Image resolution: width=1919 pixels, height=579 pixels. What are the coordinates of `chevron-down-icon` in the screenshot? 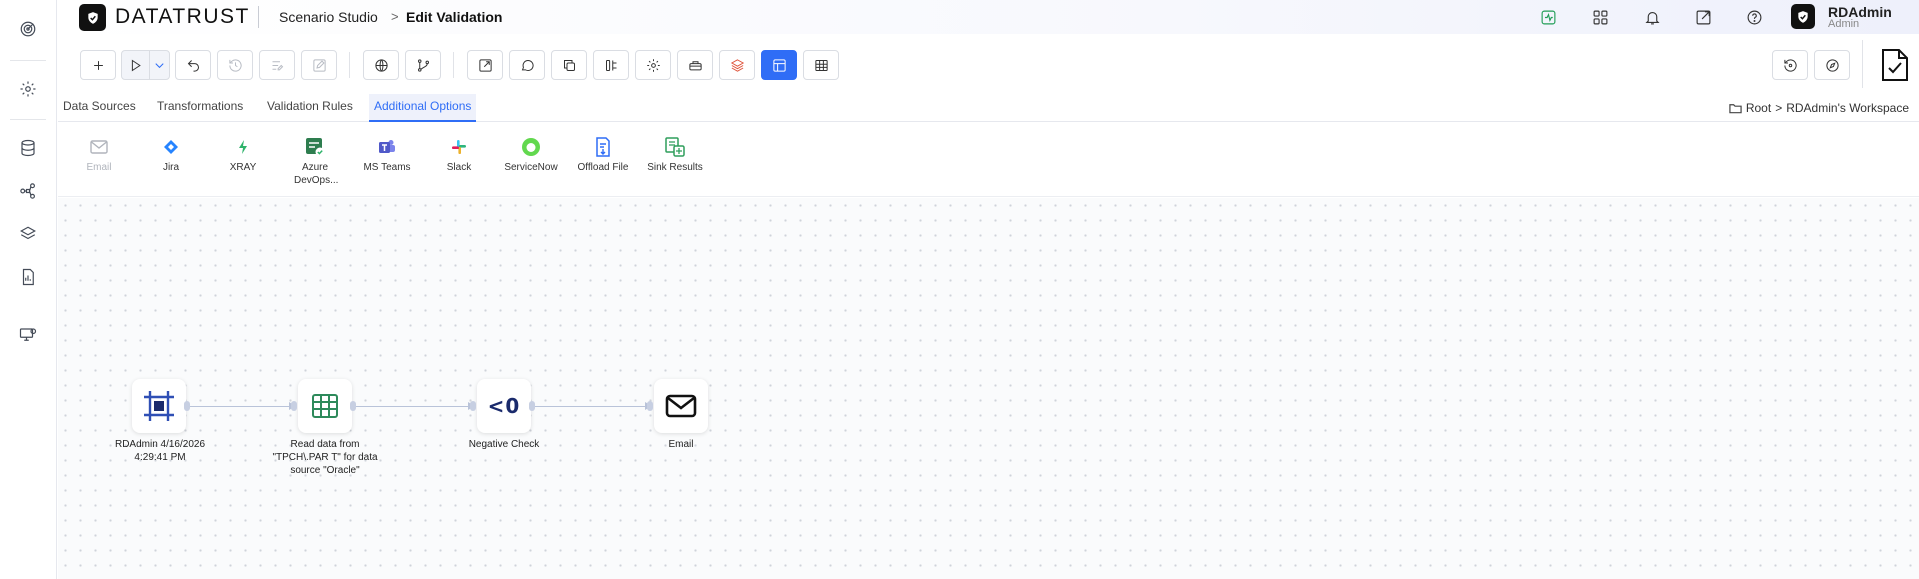 It's located at (159, 65).